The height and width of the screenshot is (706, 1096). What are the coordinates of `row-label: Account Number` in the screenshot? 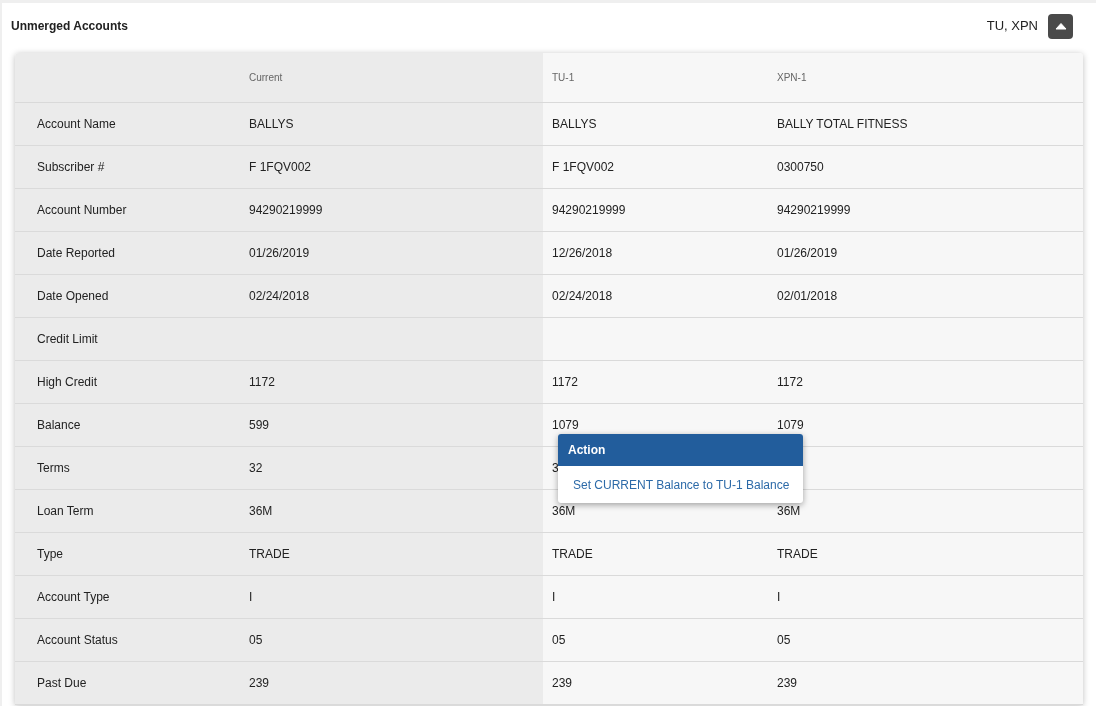 It's located at (82, 210).